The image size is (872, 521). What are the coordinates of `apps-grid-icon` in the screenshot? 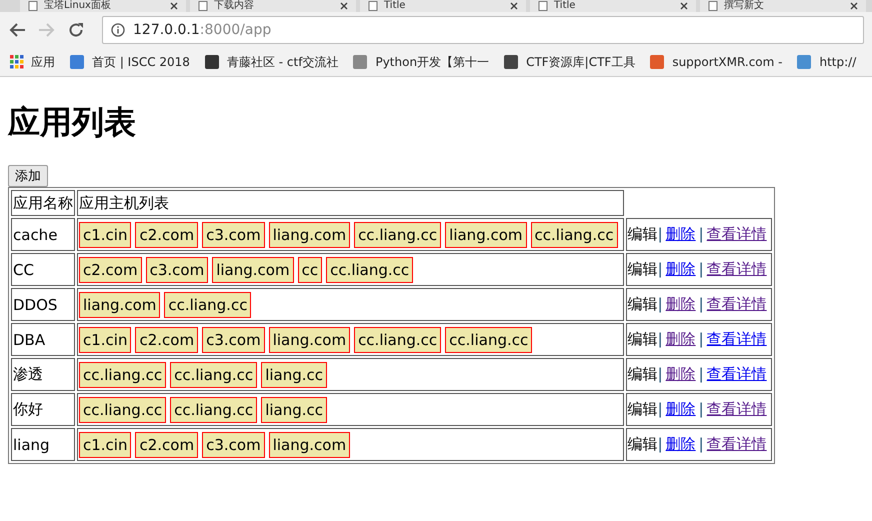 It's located at (17, 62).